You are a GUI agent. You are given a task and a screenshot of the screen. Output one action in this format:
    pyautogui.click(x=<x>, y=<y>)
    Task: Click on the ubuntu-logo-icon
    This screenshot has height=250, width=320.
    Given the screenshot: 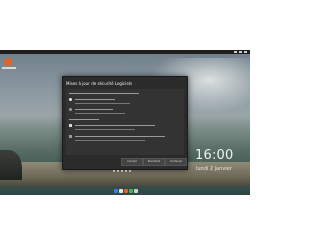 What is the action you would take?
    pyautogui.click(x=8, y=62)
    